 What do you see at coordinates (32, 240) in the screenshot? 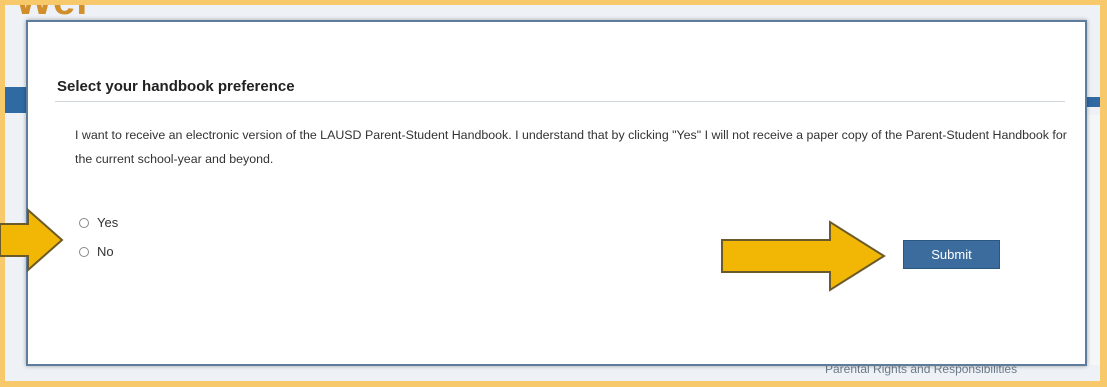
I see `arrow-left-annotation-icon` at bounding box center [32, 240].